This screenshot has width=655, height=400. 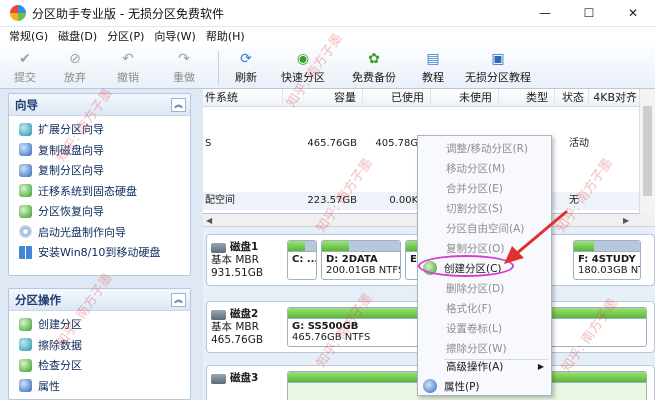 What do you see at coordinates (18, 13) in the screenshot?
I see `app-logo-icon` at bounding box center [18, 13].